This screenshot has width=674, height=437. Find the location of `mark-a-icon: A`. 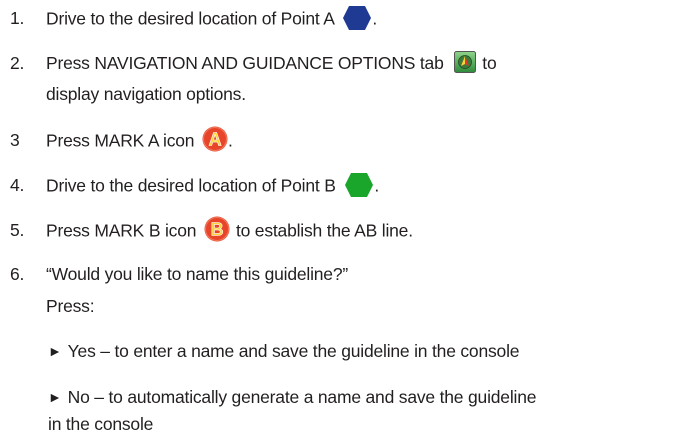

mark-a-icon: A is located at coordinates (215, 139).